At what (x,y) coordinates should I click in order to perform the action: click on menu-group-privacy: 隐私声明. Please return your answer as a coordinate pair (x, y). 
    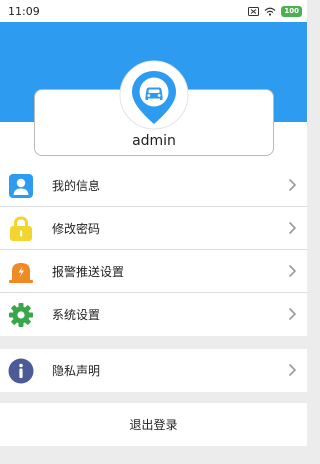
    Looking at the image, I should click on (153, 370).